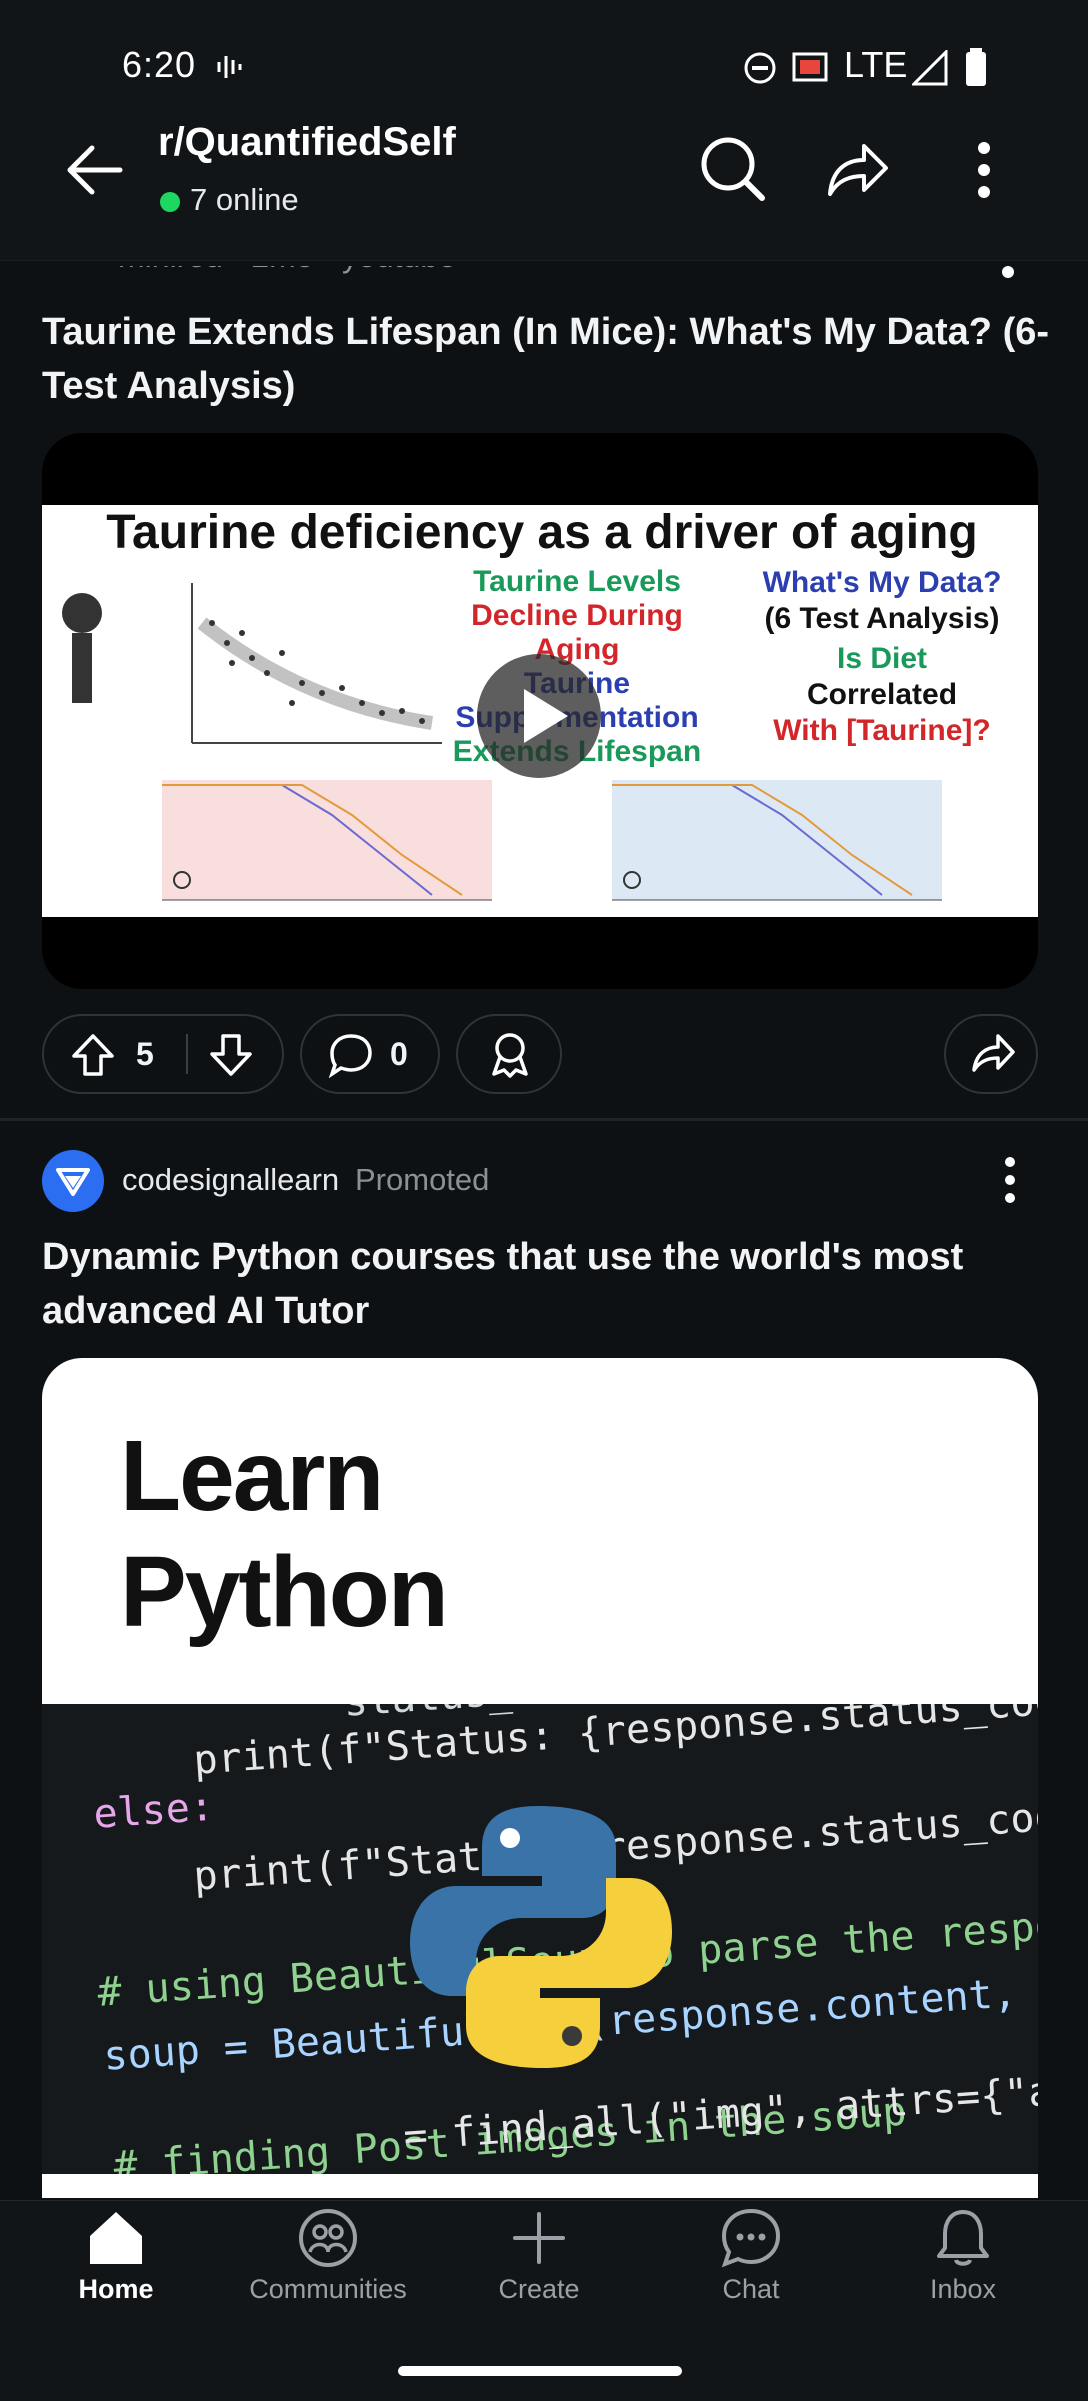 The height and width of the screenshot is (2401, 1088). What do you see at coordinates (284, 1534) in the screenshot?
I see `ad-heading: Learn Python` at bounding box center [284, 1534].